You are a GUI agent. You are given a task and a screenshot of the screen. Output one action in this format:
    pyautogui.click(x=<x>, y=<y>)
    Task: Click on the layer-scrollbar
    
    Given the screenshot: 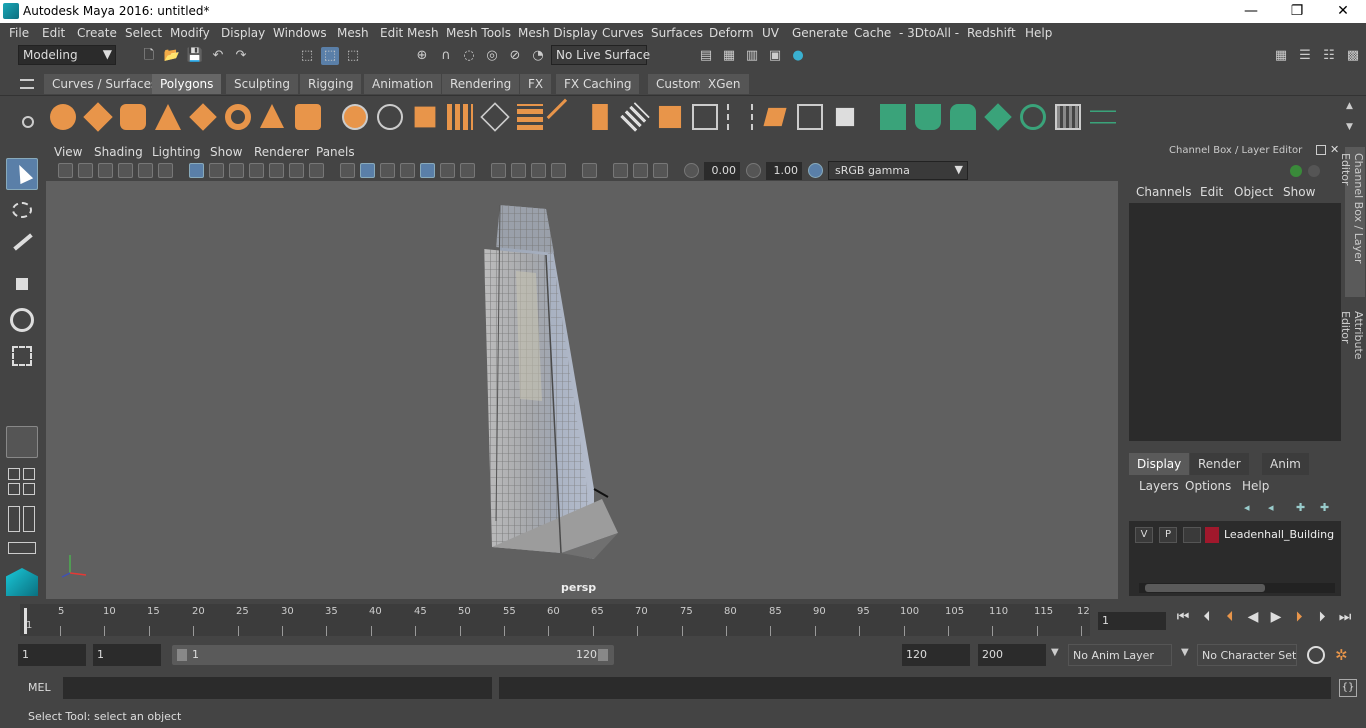 What is the action you would take?
    pyautogui.click(x=1237, y=588)
    